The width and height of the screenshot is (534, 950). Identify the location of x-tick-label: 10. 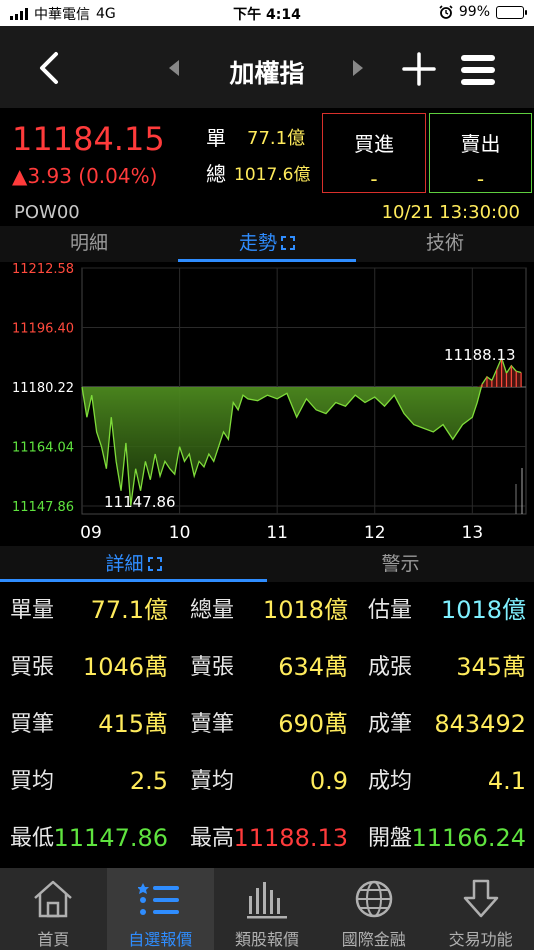
(180, 533).